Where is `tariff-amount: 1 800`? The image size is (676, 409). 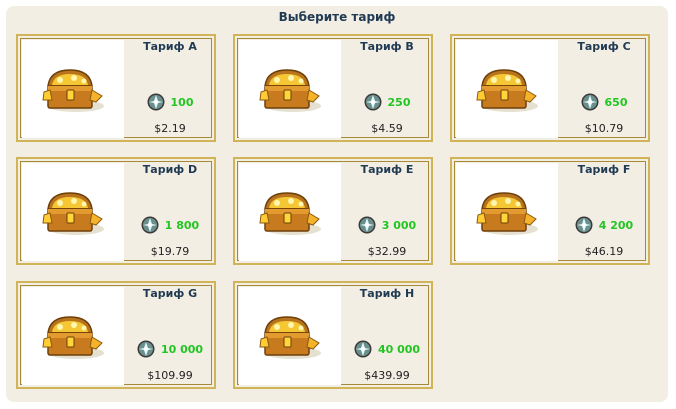
tariff-amount: 1 800 is located at coordinates (170, 225).